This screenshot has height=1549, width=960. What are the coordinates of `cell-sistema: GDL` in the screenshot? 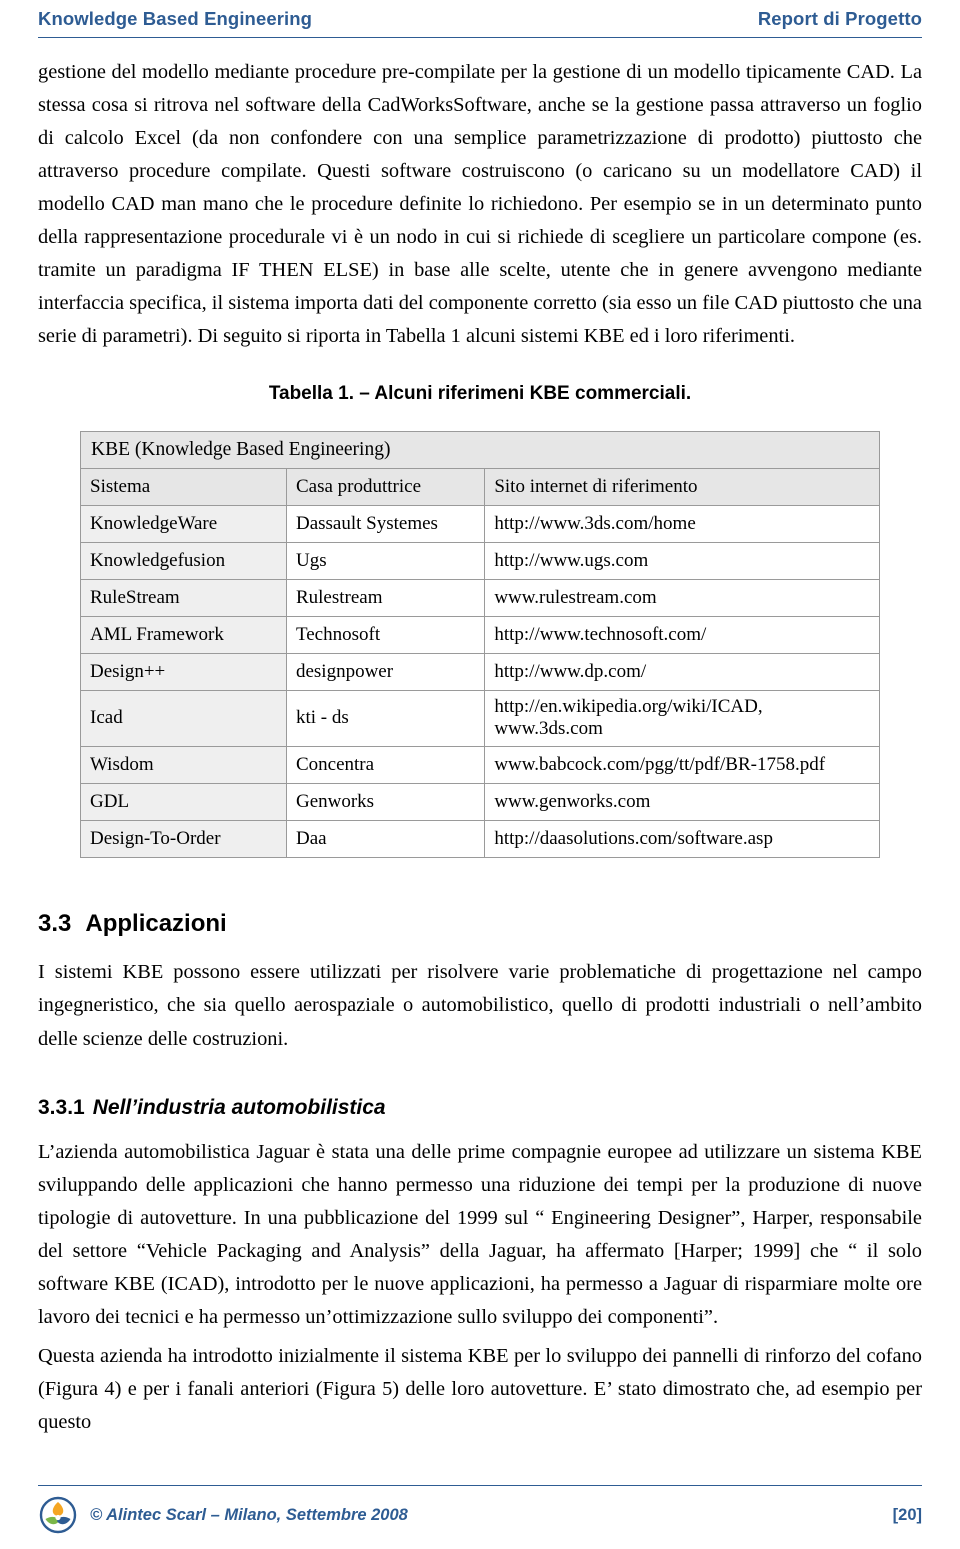 It's located at (183, 802).